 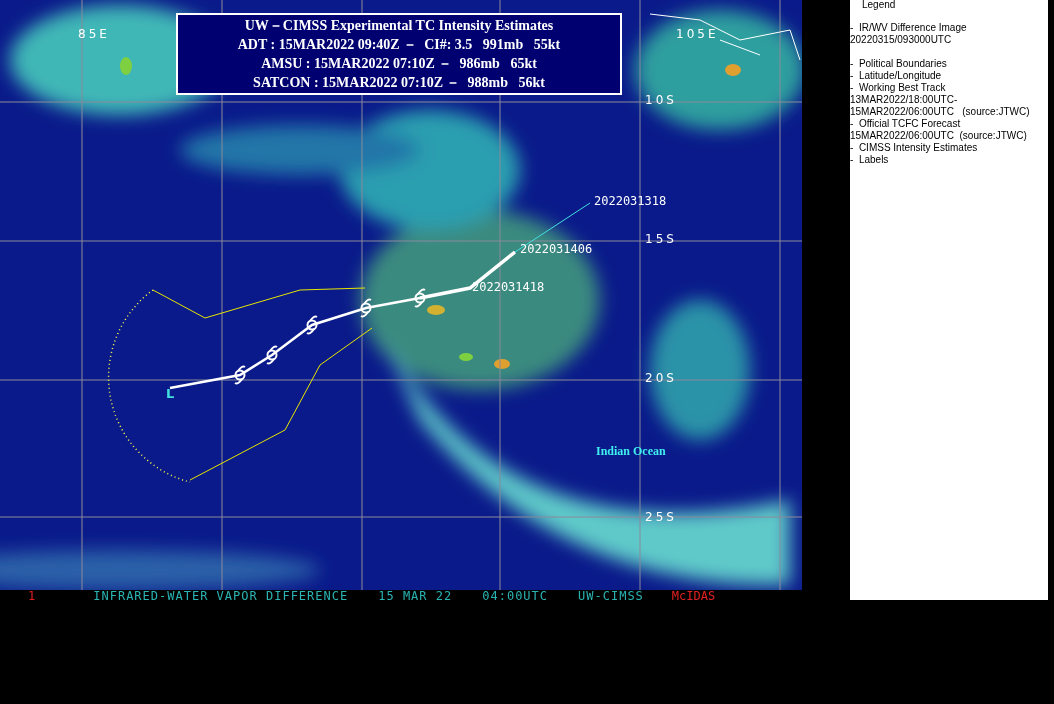 What do you see at coordinates (899, 64) in the screenshot?
I see `legend-item: - Political Boundaries` at bounding box center [899, 64].